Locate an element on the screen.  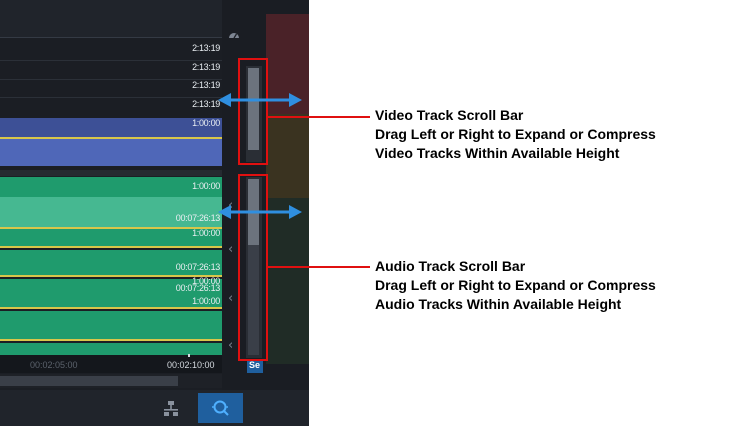
video-callout-line2: Drag Left or Right to Expand or Compress is located at coordinates (515, 134).